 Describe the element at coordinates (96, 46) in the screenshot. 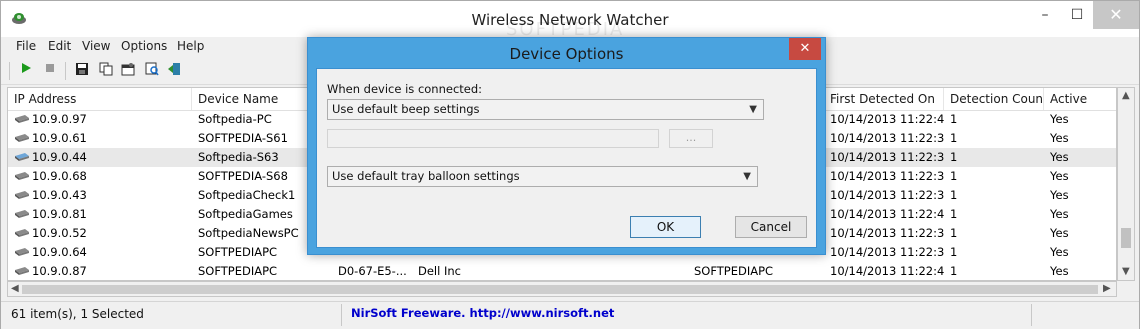

I see `menu-view: View` at that location.